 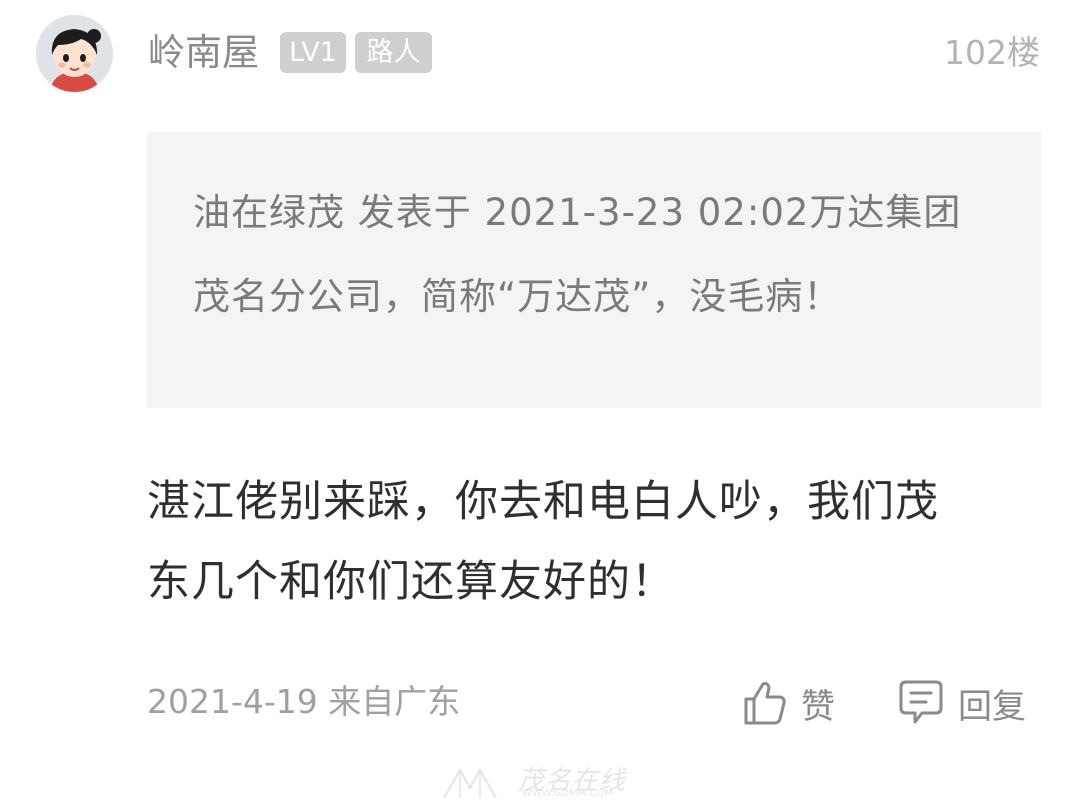 I want to click on level-badge: LV1, so click(x=313, y=52).